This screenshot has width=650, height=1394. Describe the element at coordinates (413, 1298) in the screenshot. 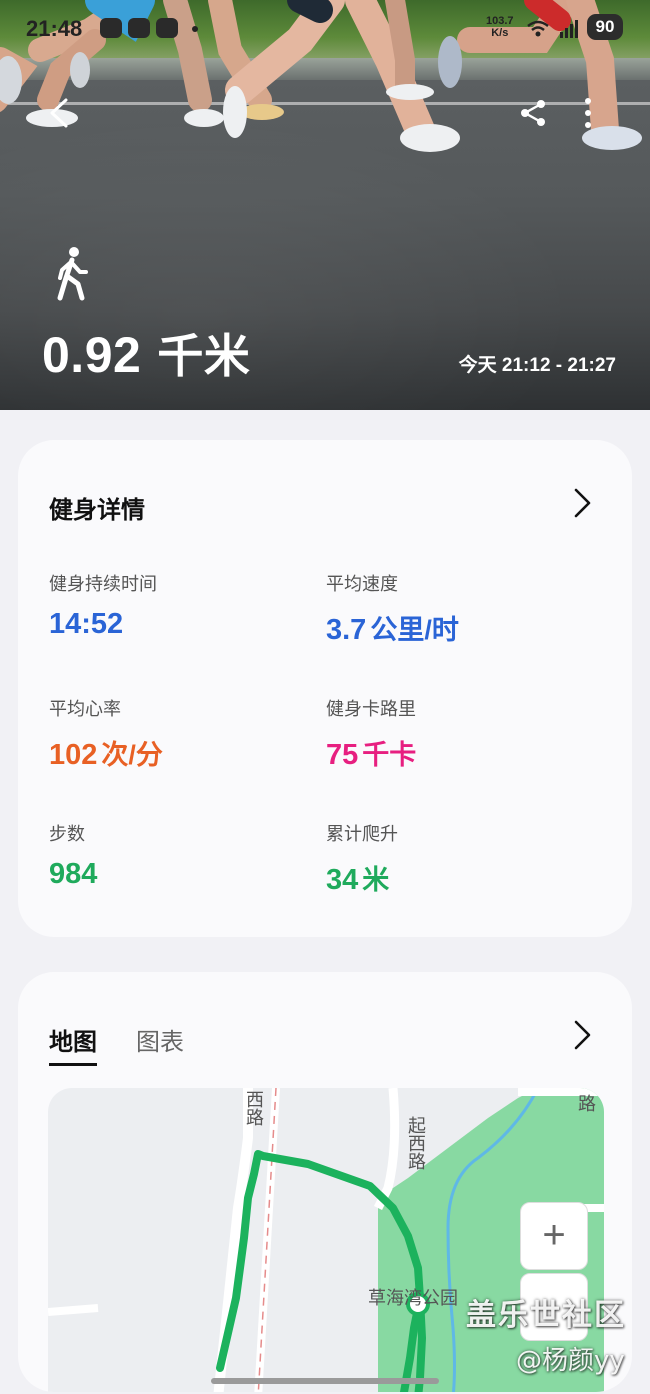

I see `map-park-label: 草海湾公园` at that location.